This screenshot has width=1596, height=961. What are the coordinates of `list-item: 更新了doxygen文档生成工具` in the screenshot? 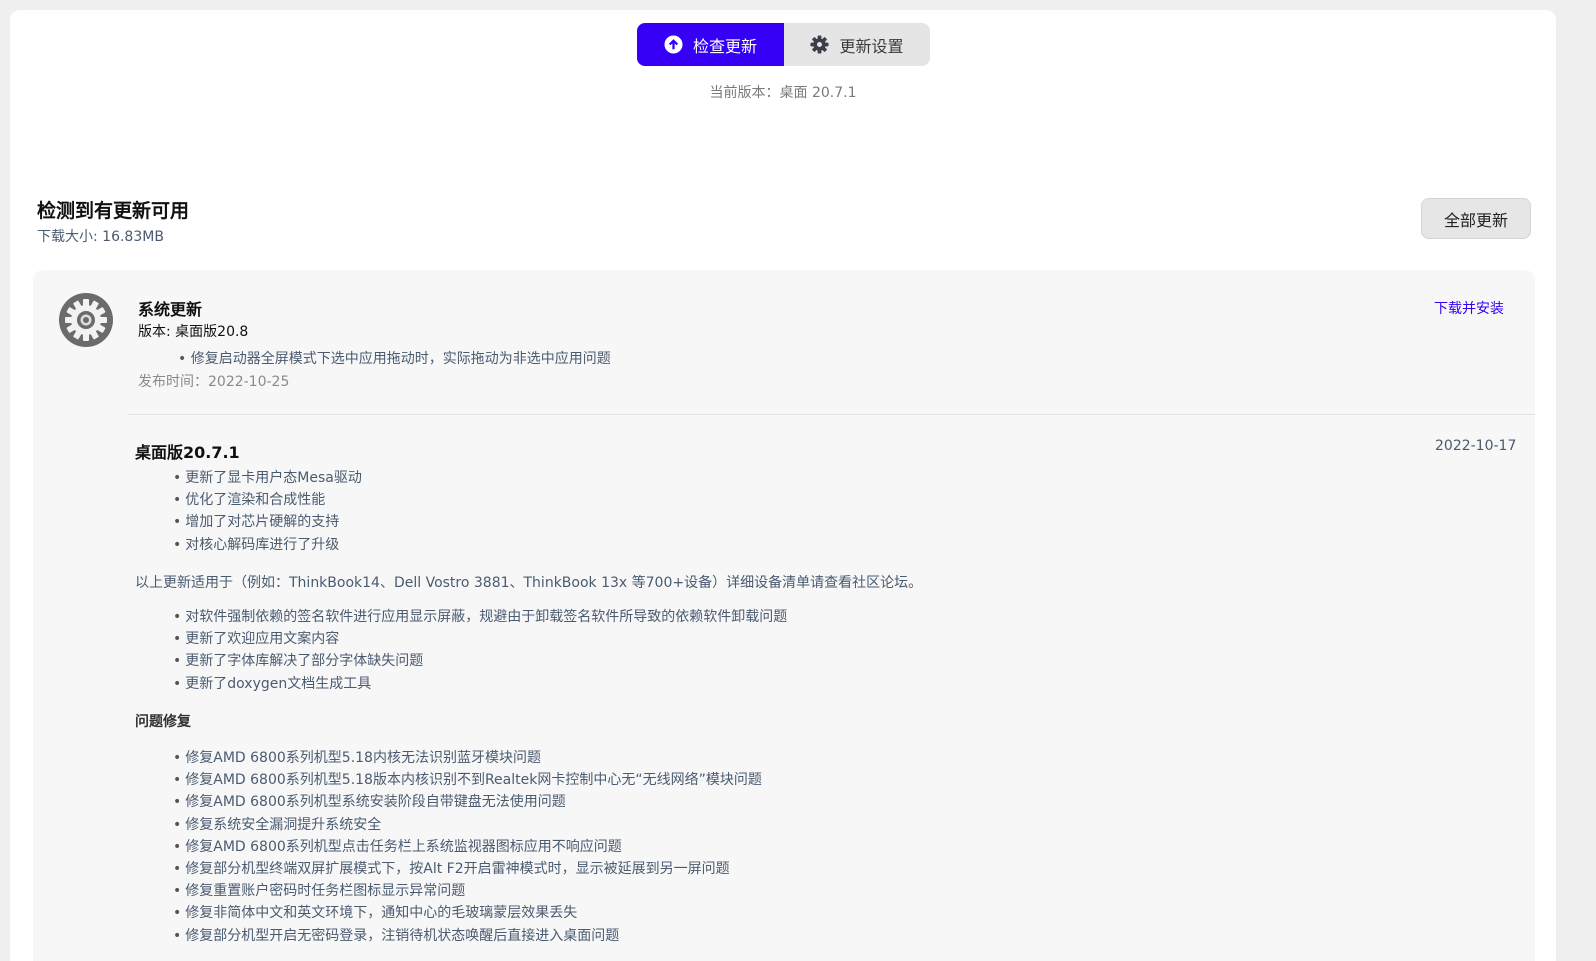 It's located at (480, 684).